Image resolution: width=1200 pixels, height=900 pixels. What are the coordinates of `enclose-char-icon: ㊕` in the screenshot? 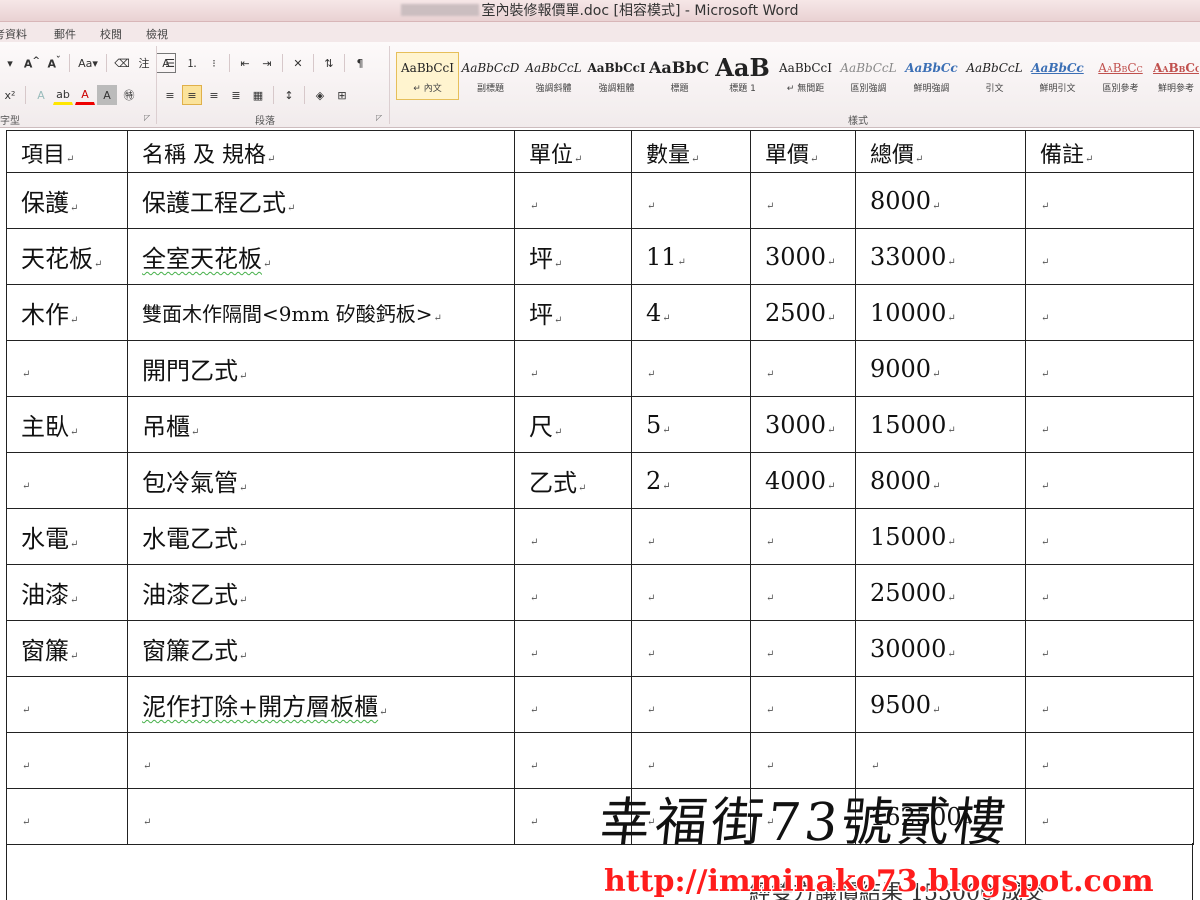 It's located at (129, 95).